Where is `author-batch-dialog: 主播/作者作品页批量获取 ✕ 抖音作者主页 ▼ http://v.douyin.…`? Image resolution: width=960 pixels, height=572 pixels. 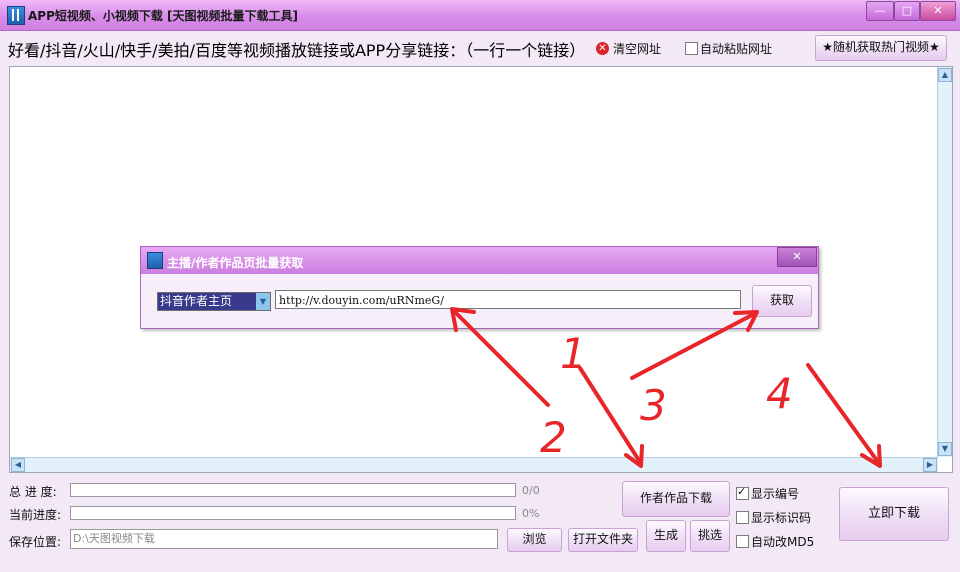
author-batch-dialog: 主播/作者作品页批量获取 ✕ 抖音作者主页 ▼ http://v.douyin.… is located at coordinates (479, 287).